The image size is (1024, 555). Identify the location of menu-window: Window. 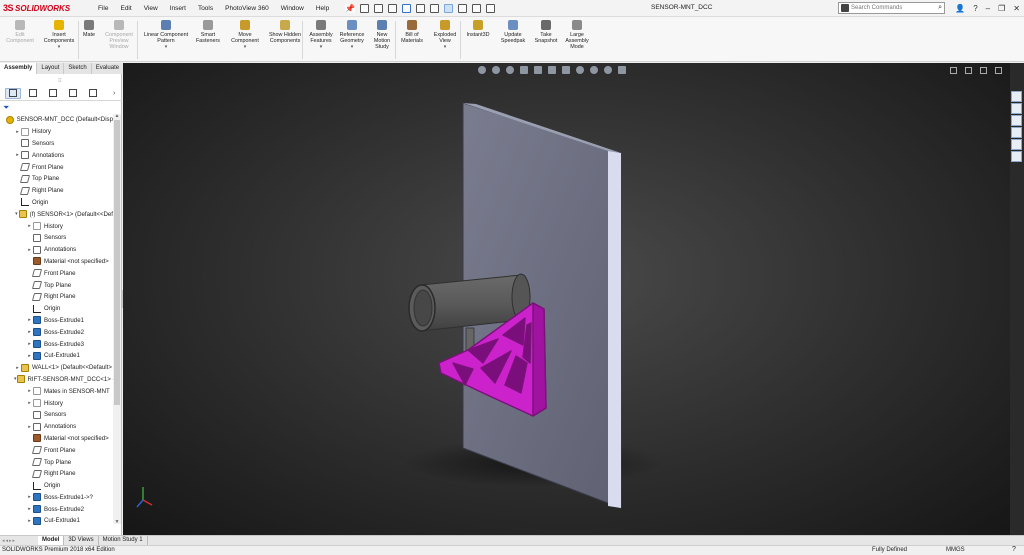
(292, 8).